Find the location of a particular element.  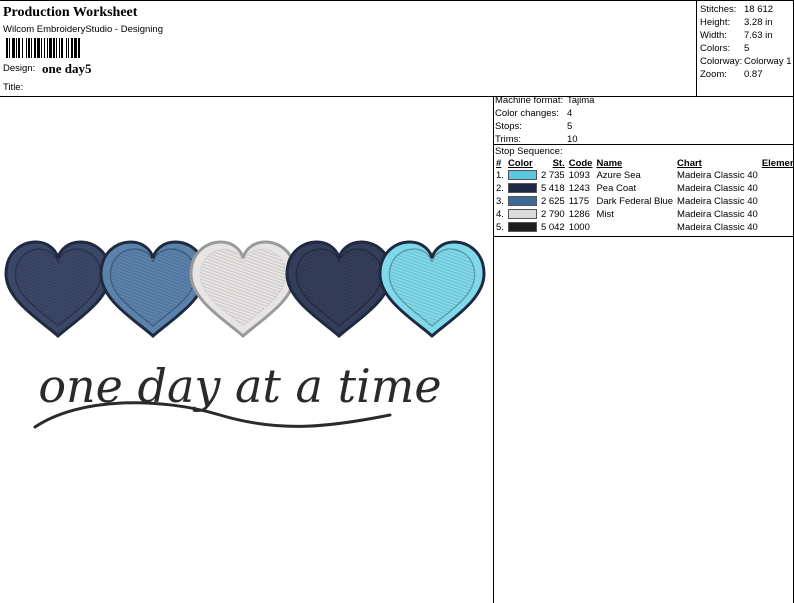

row-number: 5. is located at coordinates (500, 227).